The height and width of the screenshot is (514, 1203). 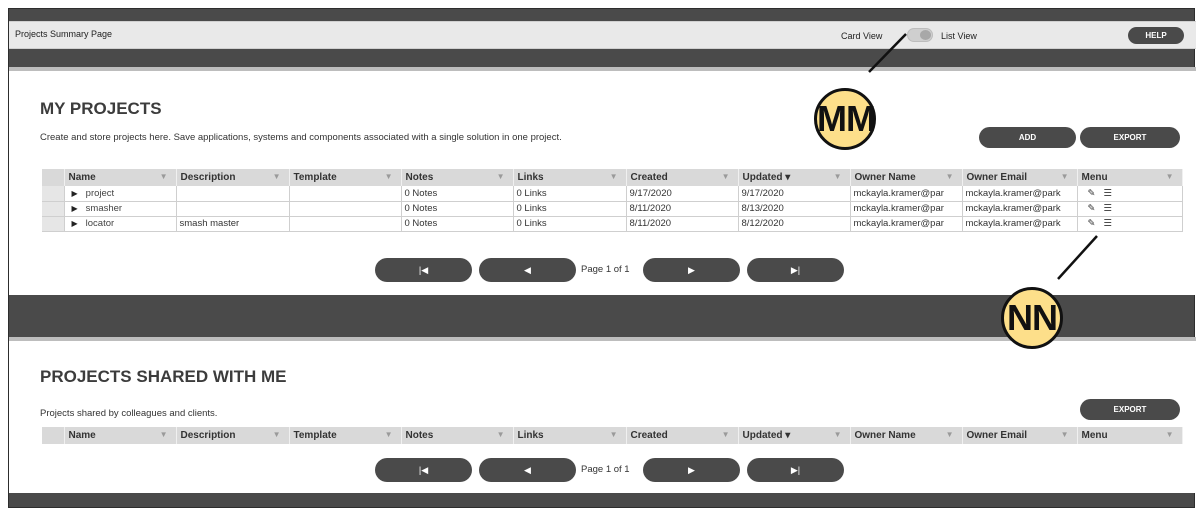 What do you see at coordinates (1156, 35) in the screenshot?
I see `help-button: HELP` at bounding box center [1156, 35].